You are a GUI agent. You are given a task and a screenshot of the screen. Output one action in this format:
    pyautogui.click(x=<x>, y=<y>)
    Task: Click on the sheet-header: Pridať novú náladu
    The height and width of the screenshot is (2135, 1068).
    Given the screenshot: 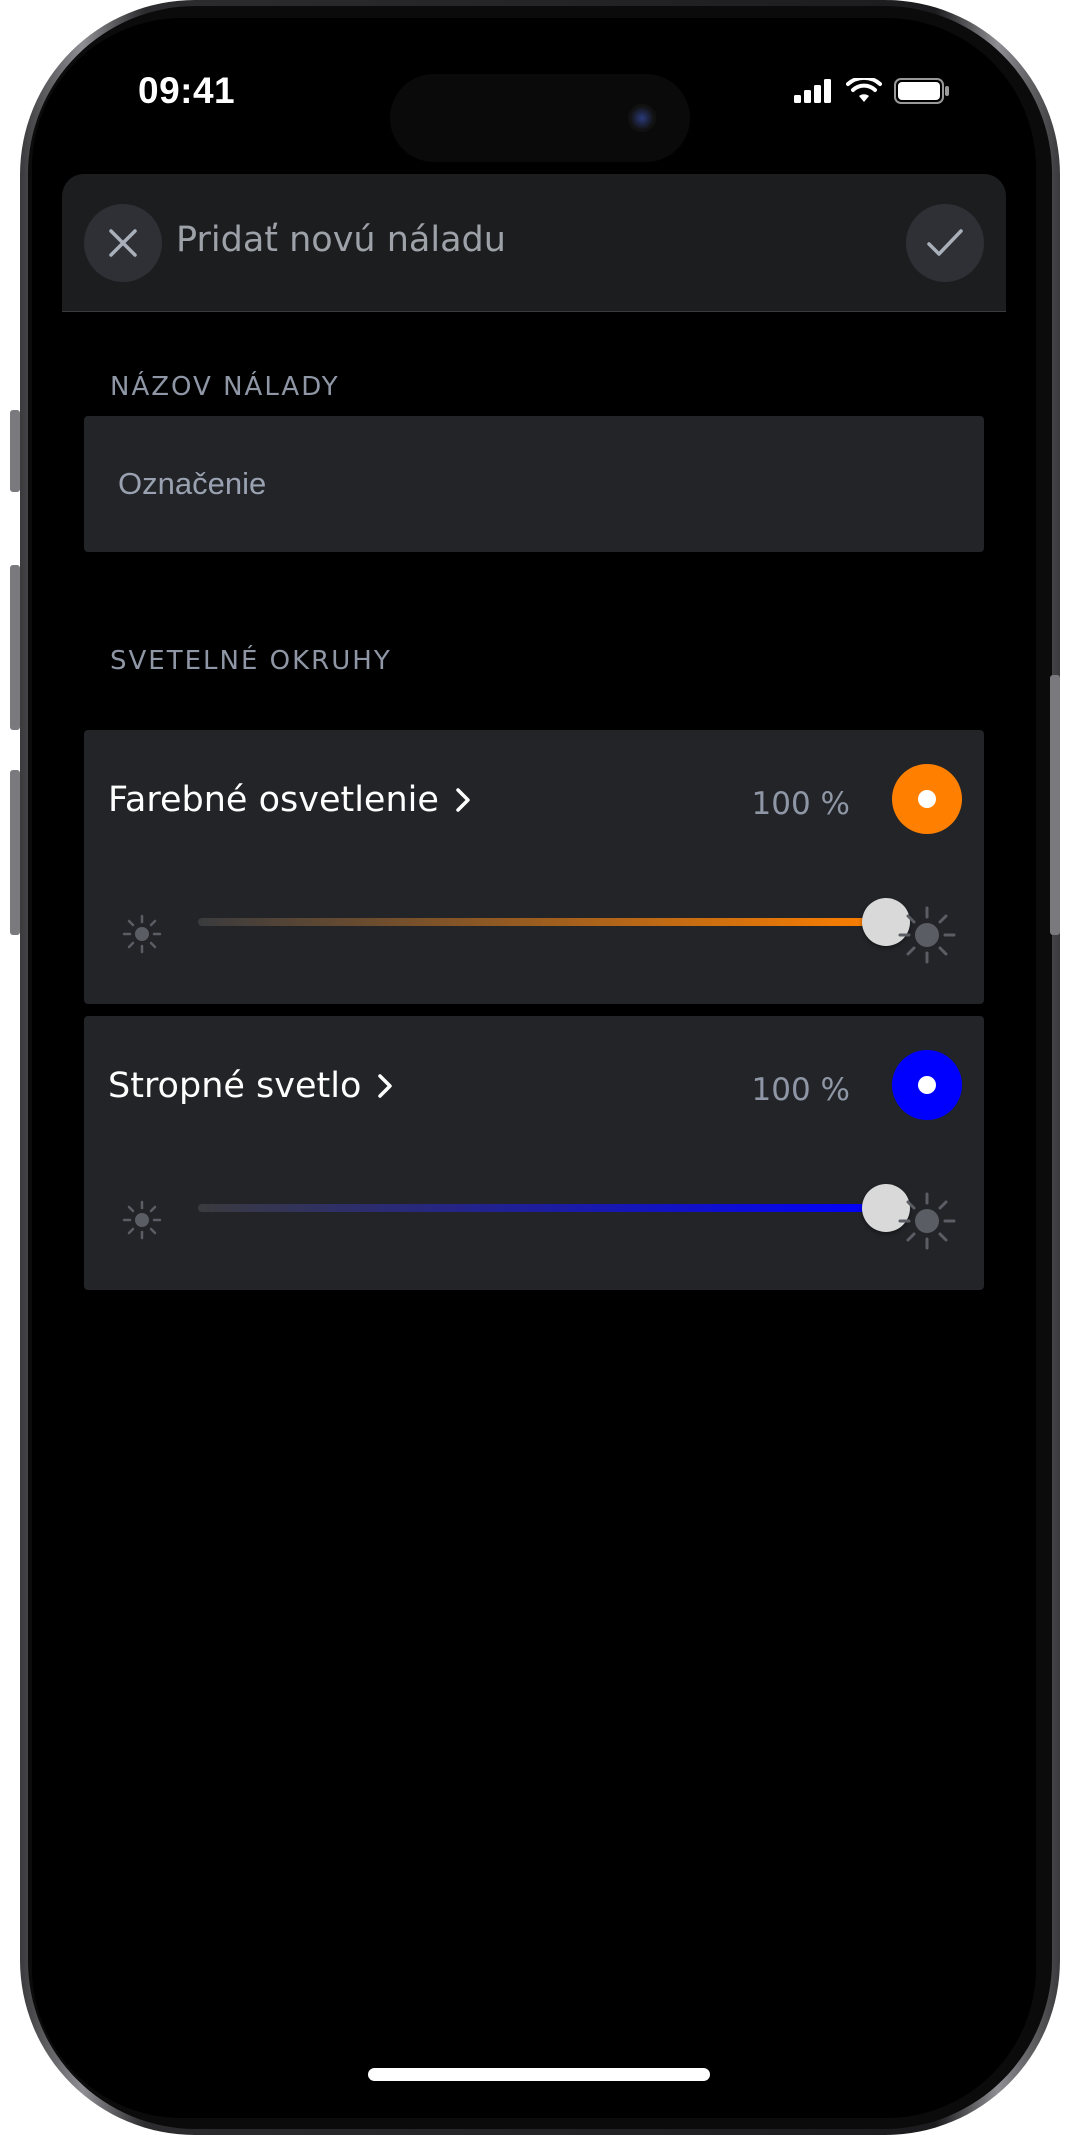 What is the action you would take?
    pyautogui.click(x=534, y=243)
    